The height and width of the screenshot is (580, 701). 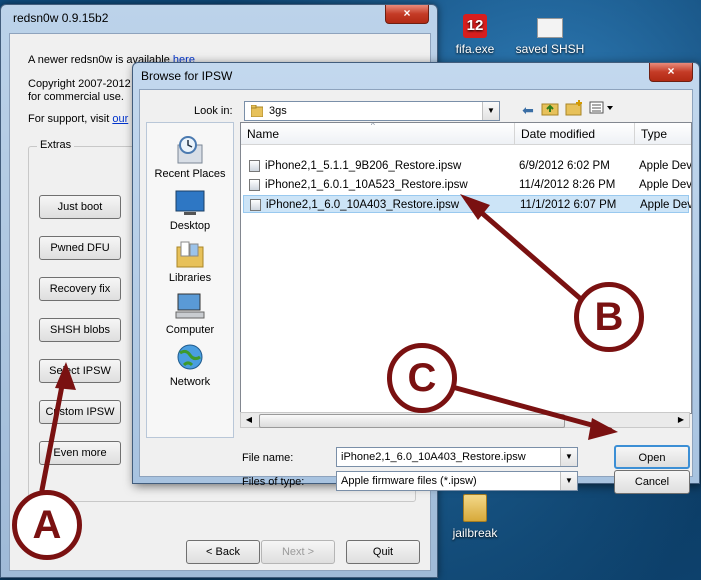 What do you see at coordinates (527, 407) in the screenshot?
I see `arrow-c-line` at bounding box center [527, 407].